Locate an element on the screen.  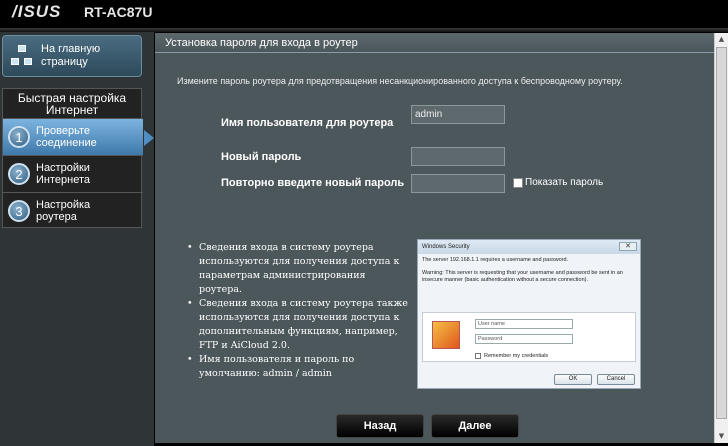
header: /ISUS RT-AC87U is located at coordinates (364, 14).